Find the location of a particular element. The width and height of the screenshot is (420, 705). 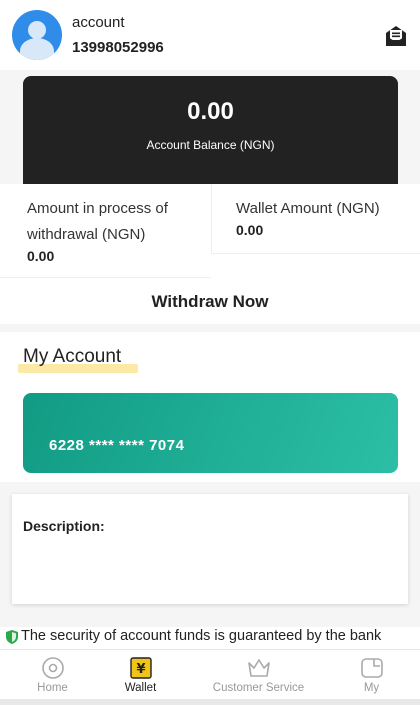

withdrawal-value: 0.00 is located at coordinates (41, 256).